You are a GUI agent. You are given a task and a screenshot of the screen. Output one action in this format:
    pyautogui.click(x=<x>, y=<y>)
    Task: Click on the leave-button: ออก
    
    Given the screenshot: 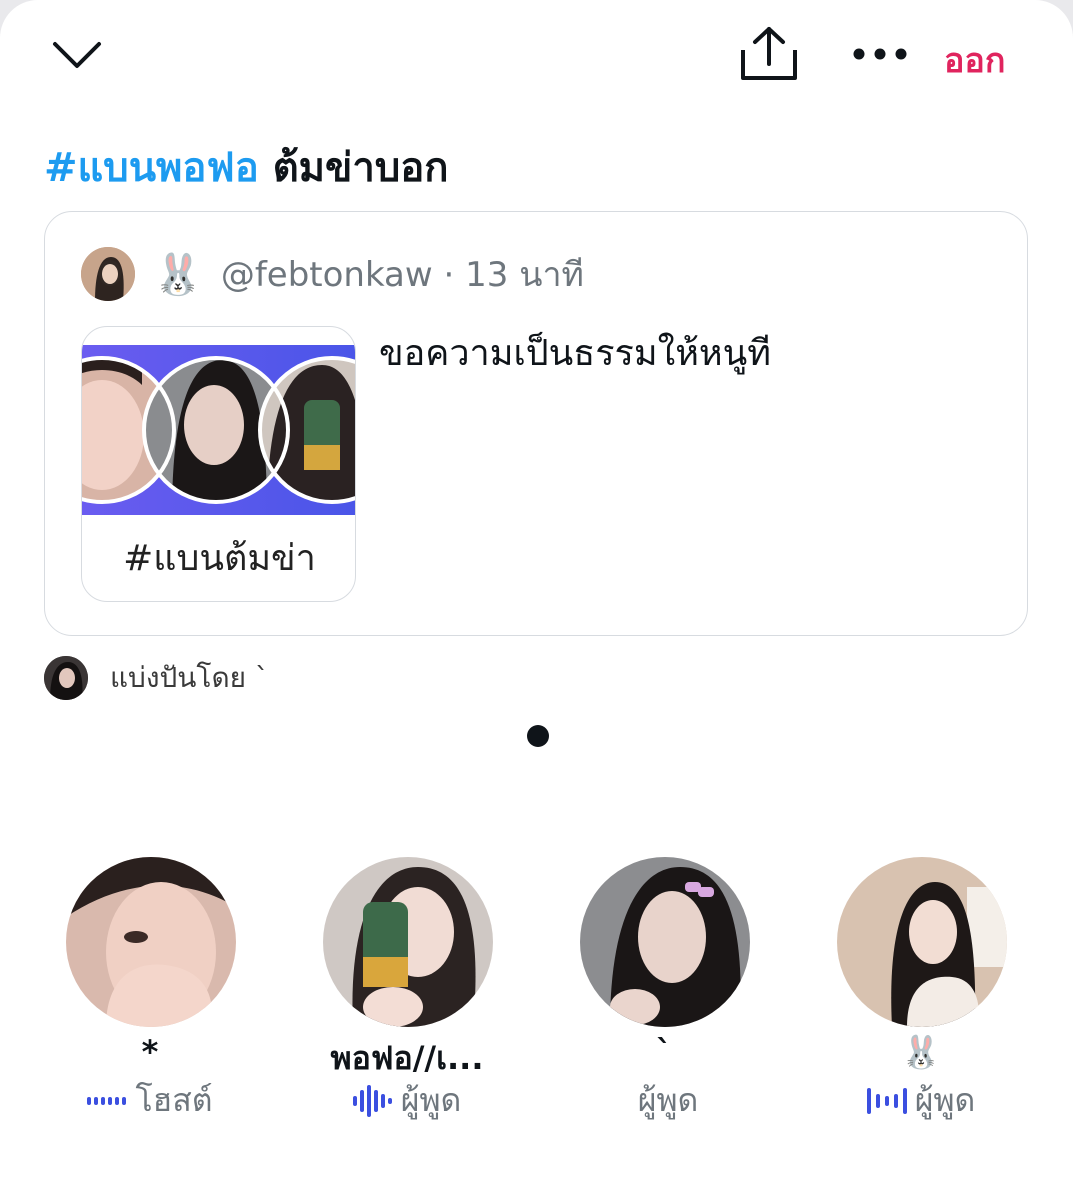 What is the action you would take?
    pyautogui.click(x=974, y=60)
    